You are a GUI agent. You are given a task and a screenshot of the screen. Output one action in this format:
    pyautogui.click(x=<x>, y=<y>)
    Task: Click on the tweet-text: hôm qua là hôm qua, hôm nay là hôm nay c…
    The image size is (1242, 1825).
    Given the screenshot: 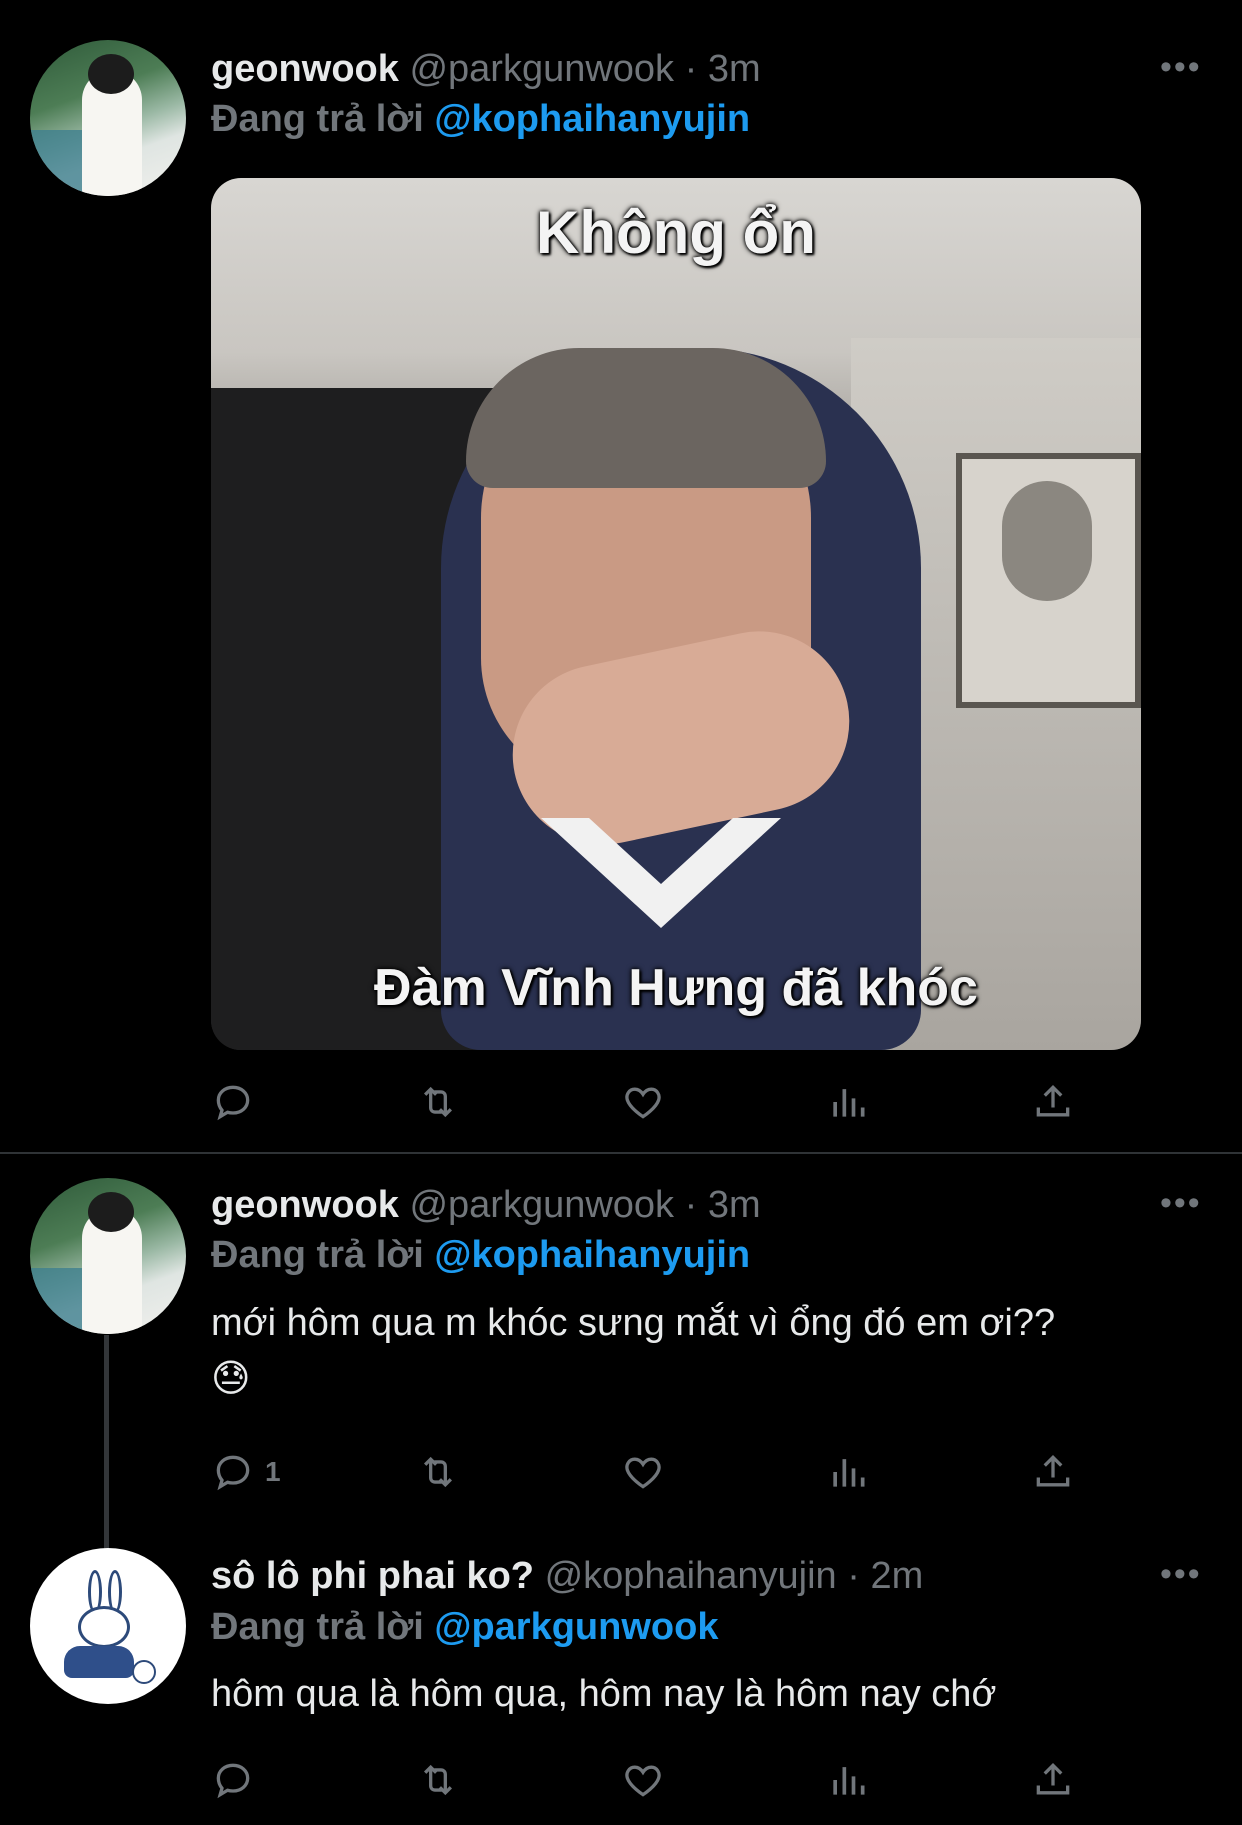 What is the action you would take?
    pyautogui.click(x=706, y=1694)
    